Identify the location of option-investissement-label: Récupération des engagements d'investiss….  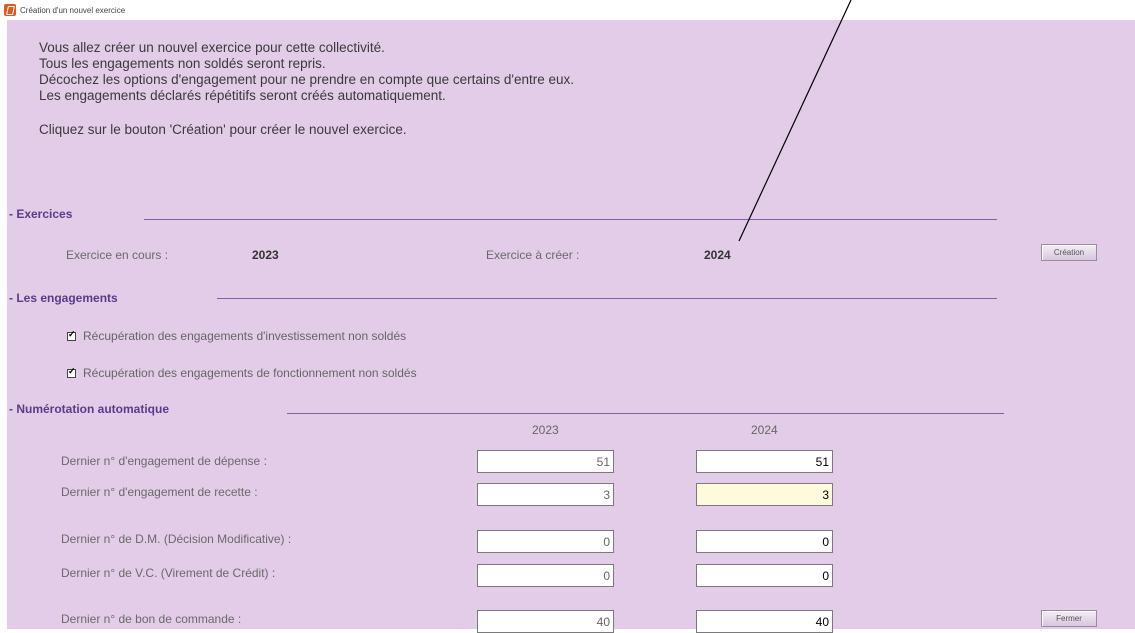
(245, 336).